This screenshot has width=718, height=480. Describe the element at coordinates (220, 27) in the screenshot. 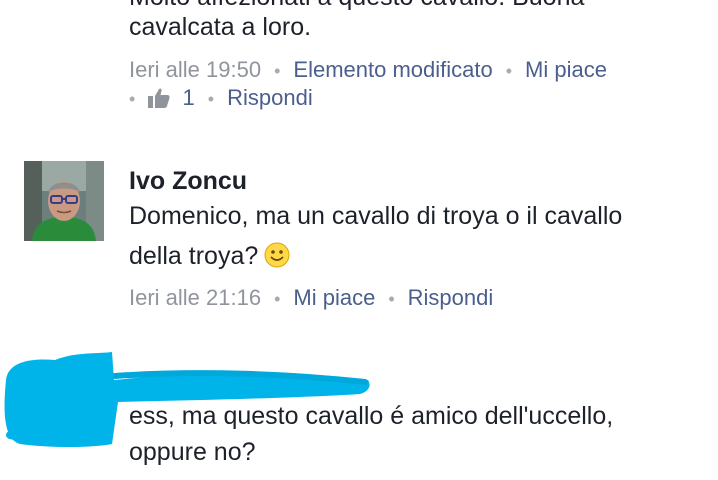

I see `comment1-text-line2: cavalcata a loro.` at that location.